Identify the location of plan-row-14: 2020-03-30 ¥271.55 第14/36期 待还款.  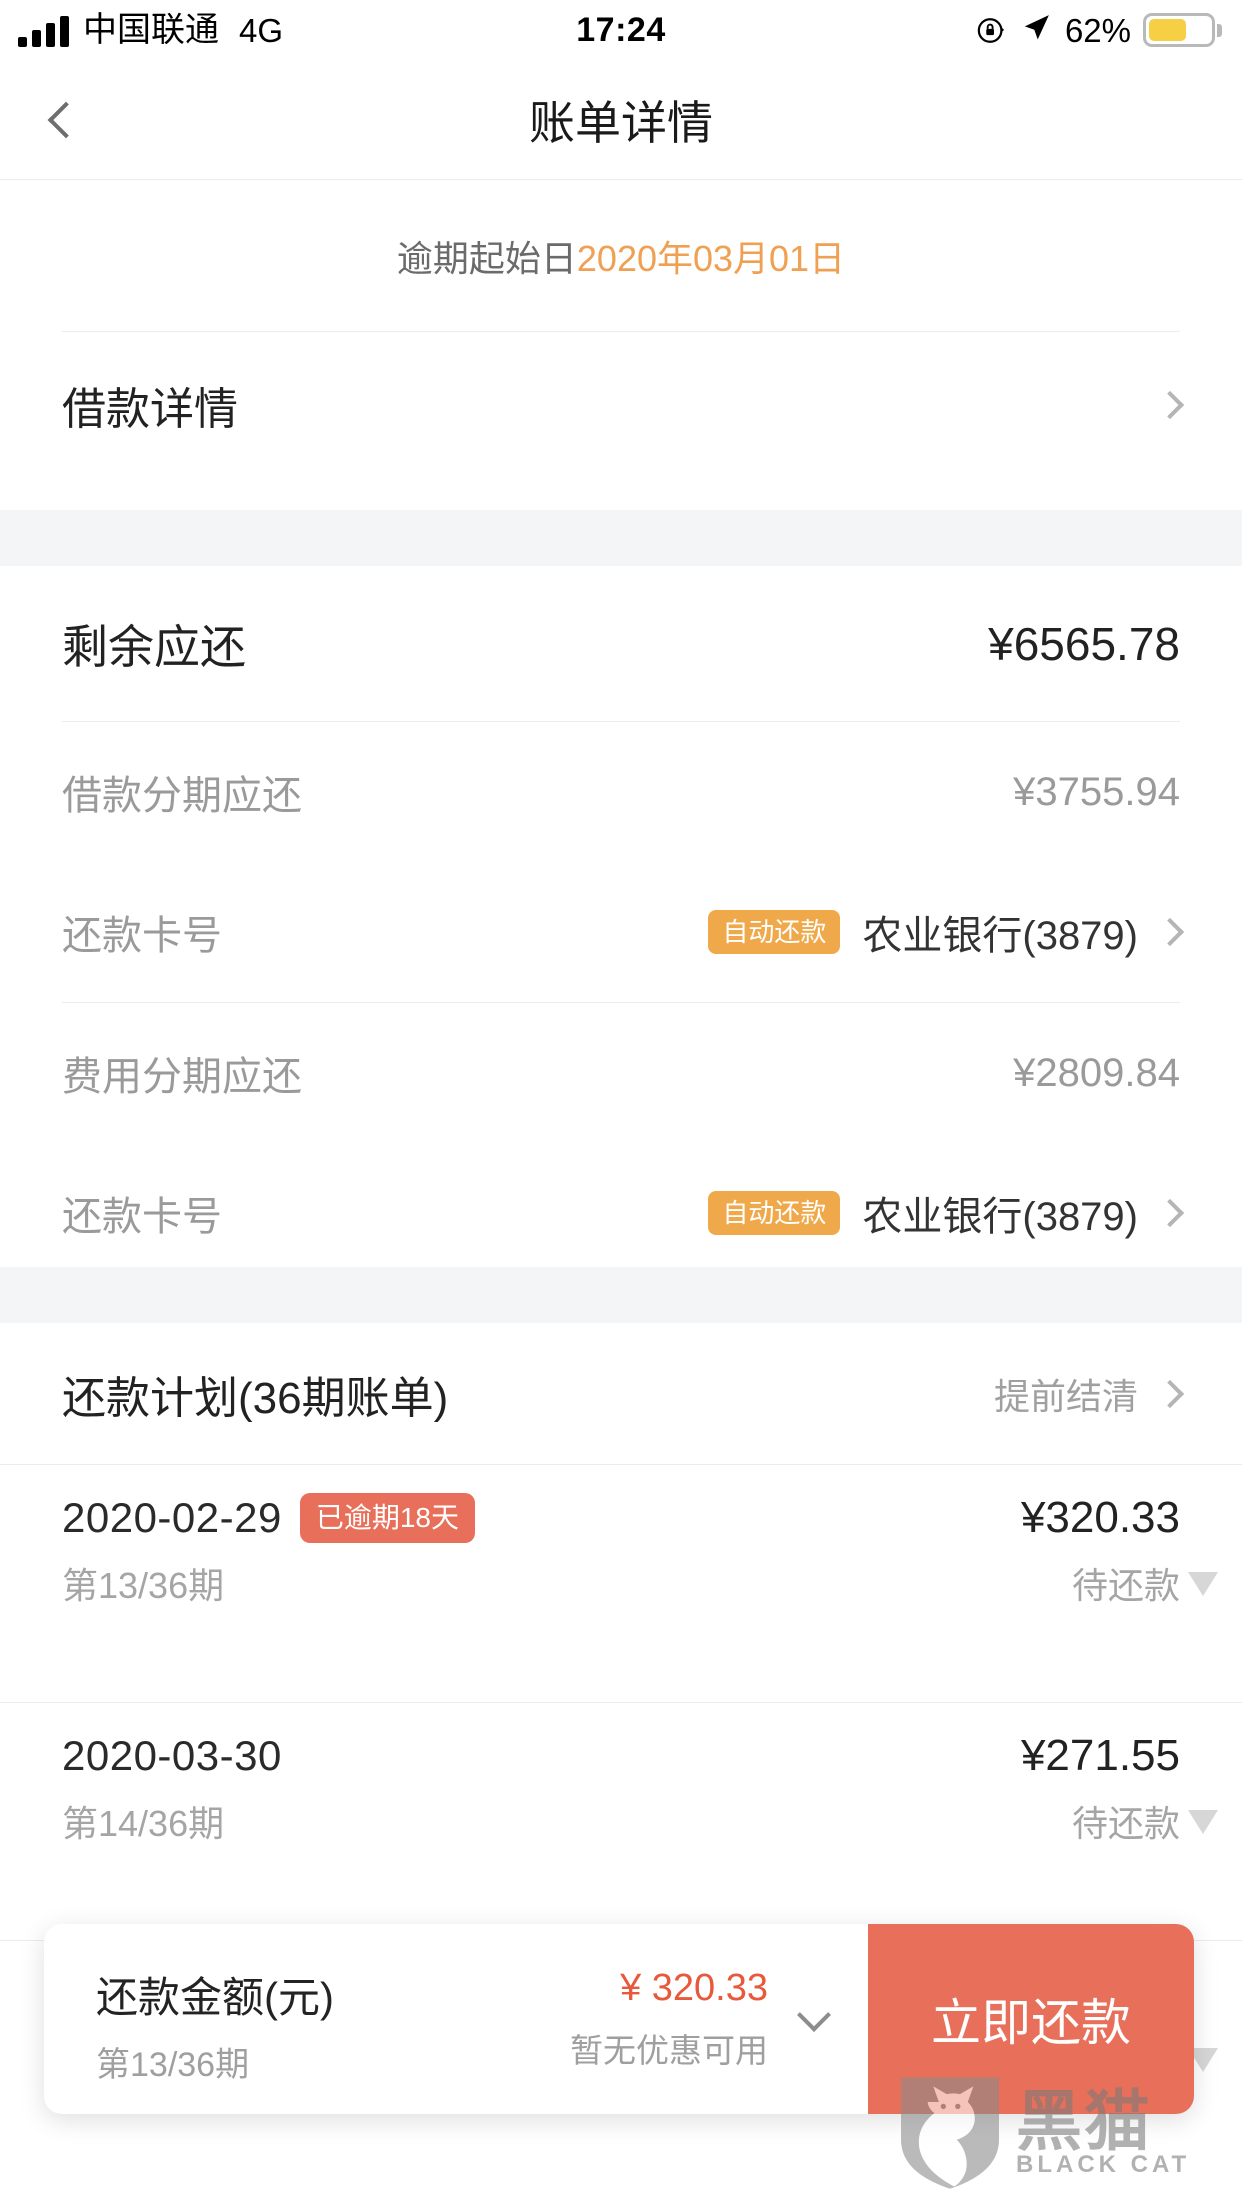
(621, 1822).